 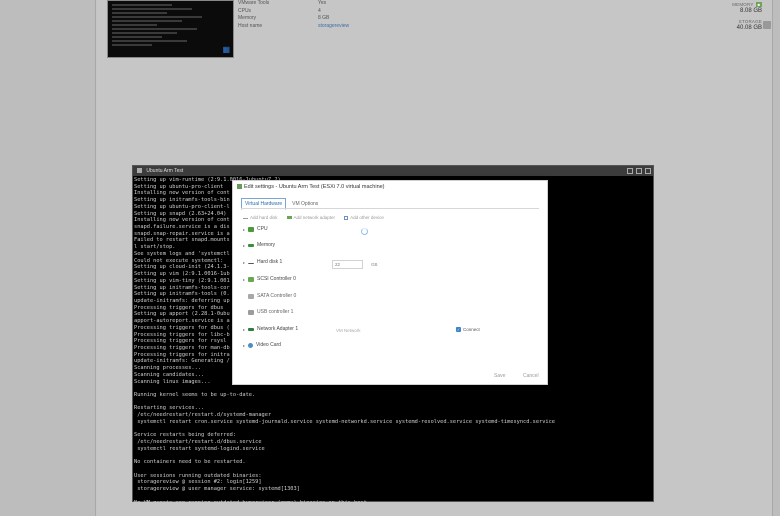 What do you see at coordinates (471, 329) in the screenshot?
I see `connect-label: Connect` at bounding box center [471, 329].